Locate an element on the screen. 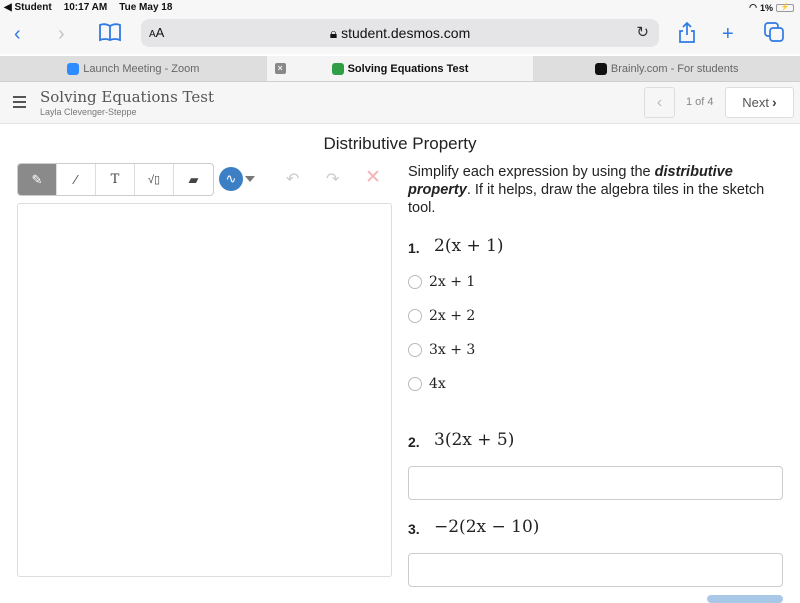 The image size is (800, 603). sketch-toolbar: ✎ ∕ T √▯ ▰ is located at coordinates (115, 179).